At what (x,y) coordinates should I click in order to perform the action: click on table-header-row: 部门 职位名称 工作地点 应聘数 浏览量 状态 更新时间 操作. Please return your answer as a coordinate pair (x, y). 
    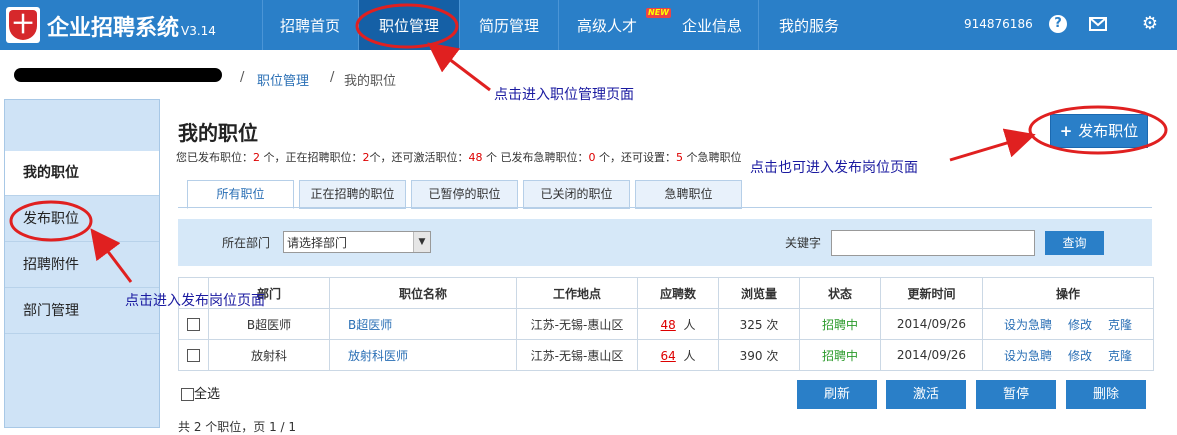
    Looking at the image, I should click on (666, 293).